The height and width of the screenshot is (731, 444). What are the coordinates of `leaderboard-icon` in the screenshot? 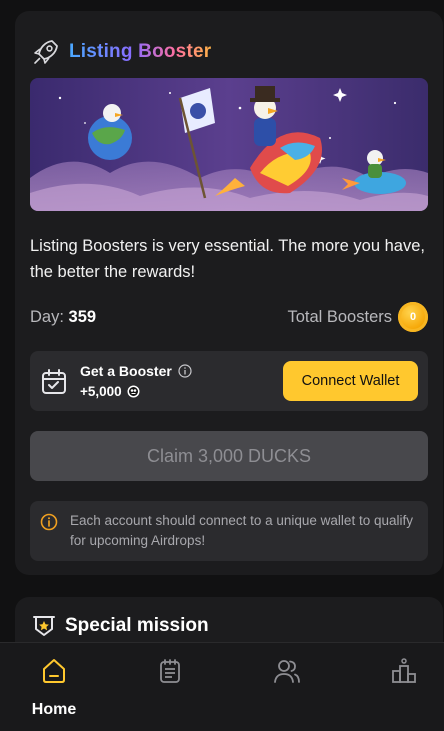 It's located at (404, 671).